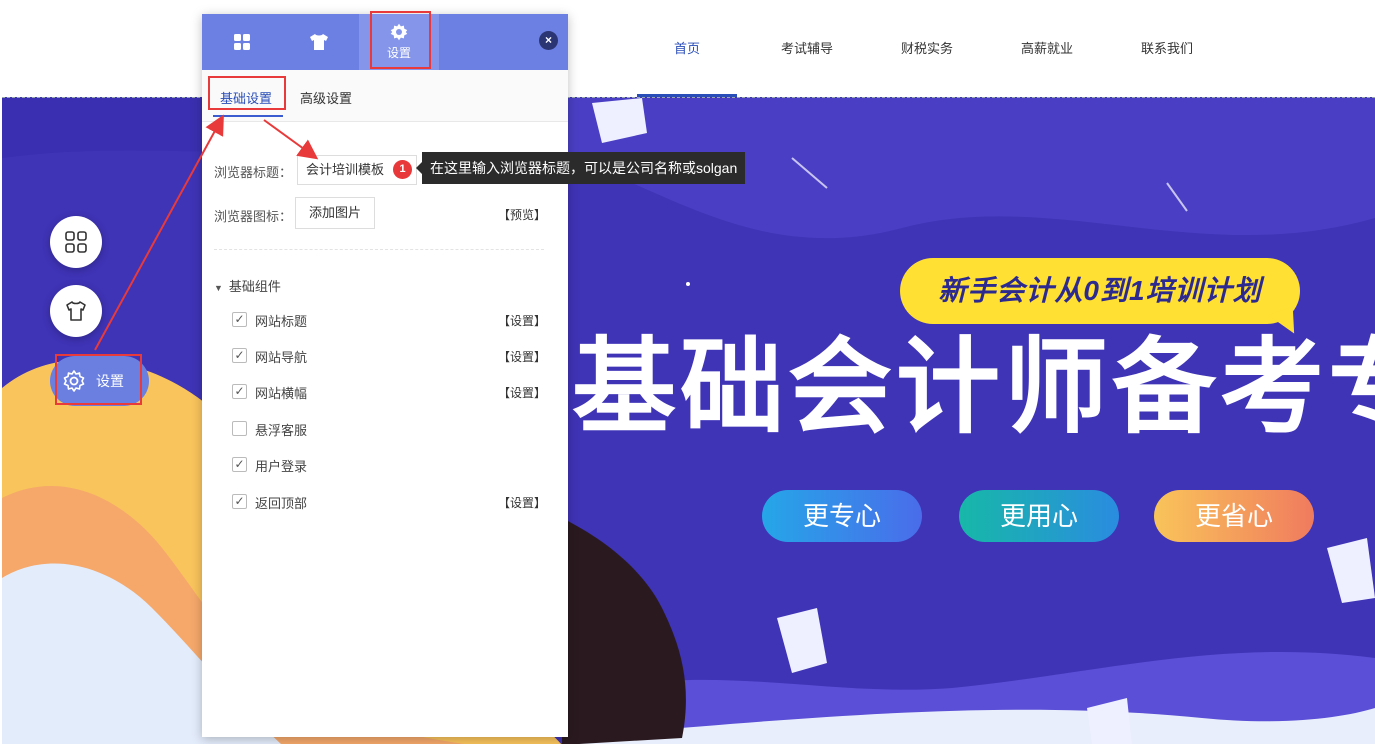 This screenshot has width=1375, height=744. What do you see at coordinates (402, 169) in the screenshot?
I see `tooltip-badge: 1` at bounding box center [402, 169].